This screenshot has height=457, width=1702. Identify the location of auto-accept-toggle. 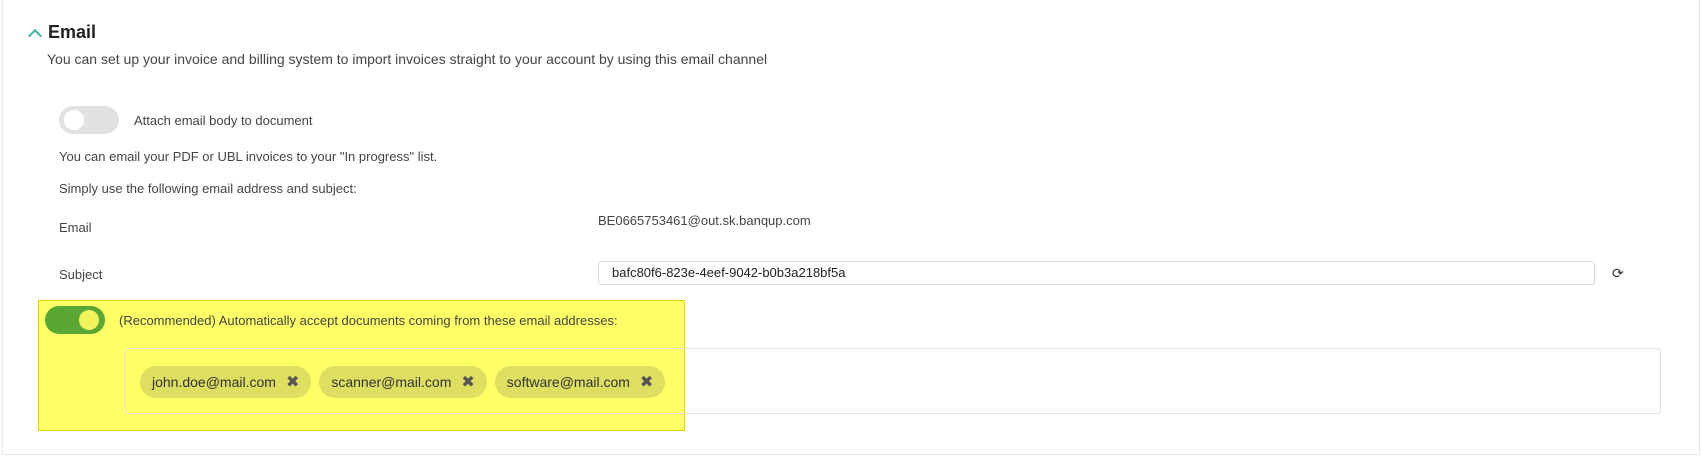
(75, 320).